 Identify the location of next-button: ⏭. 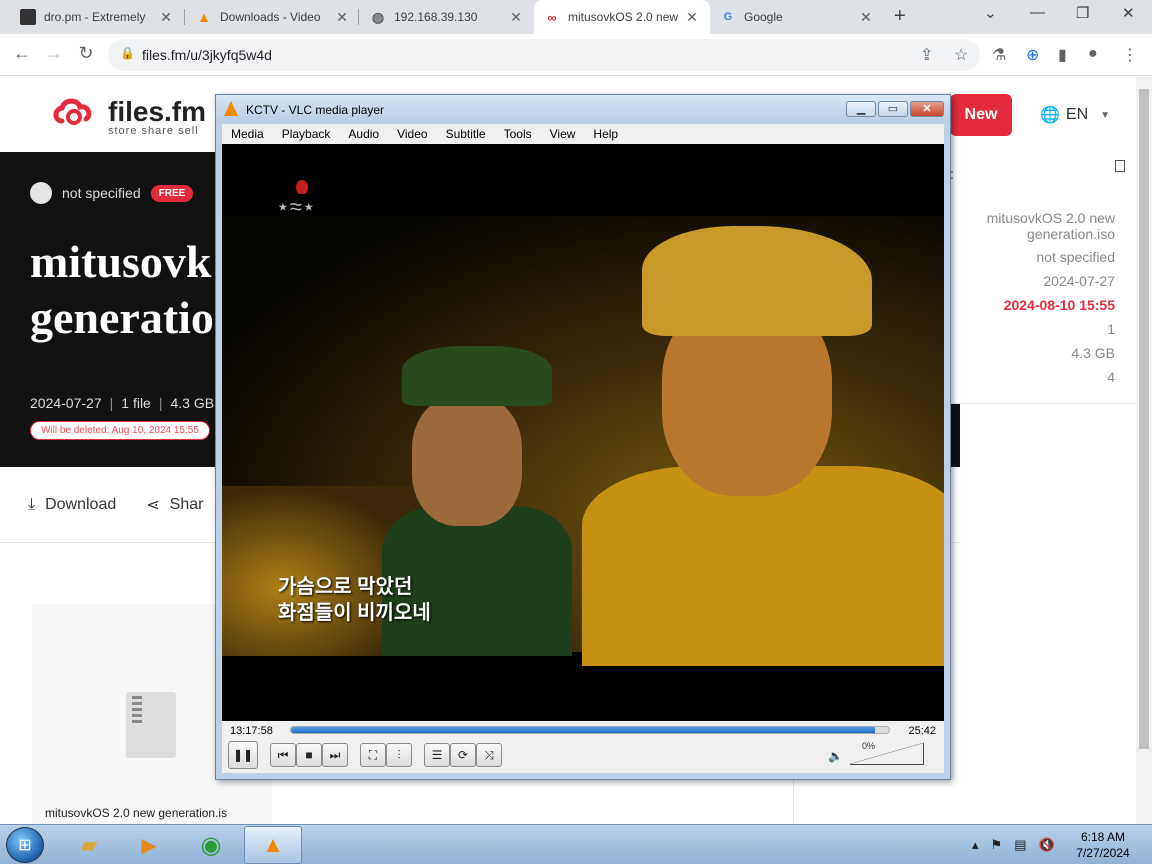
(335, 755).